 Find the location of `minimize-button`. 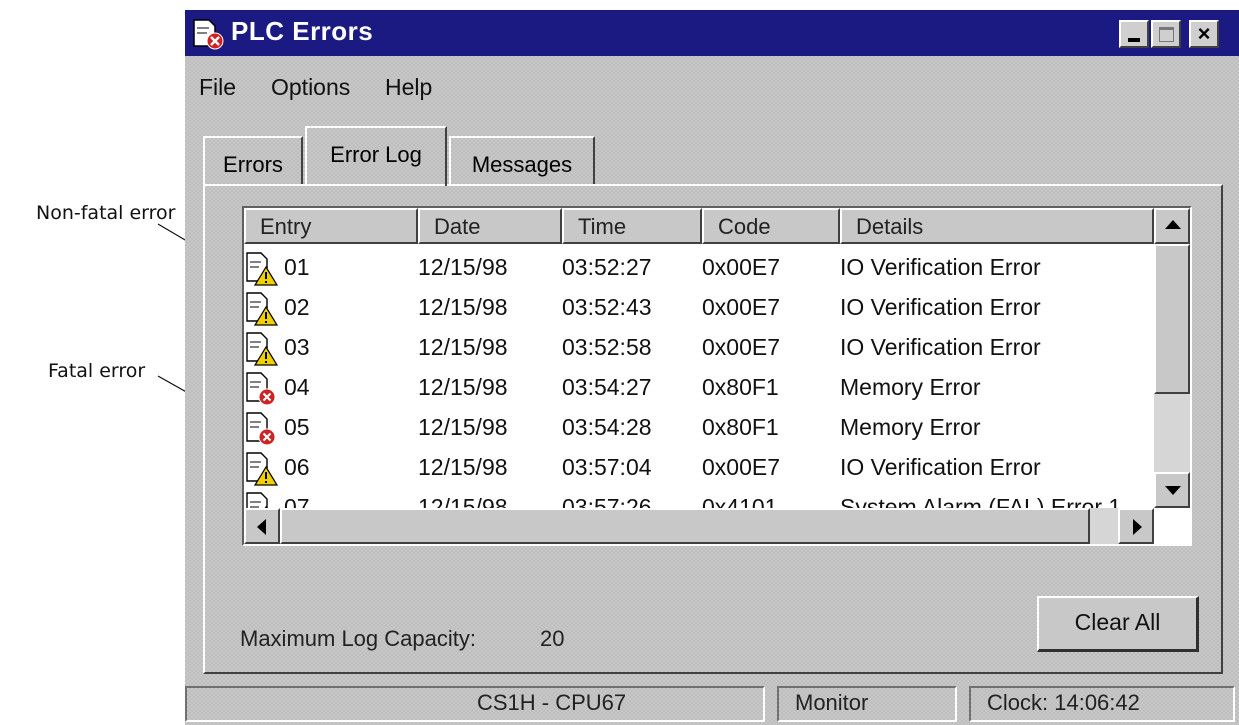

minimize-button is located at coordinates (1134, 34).